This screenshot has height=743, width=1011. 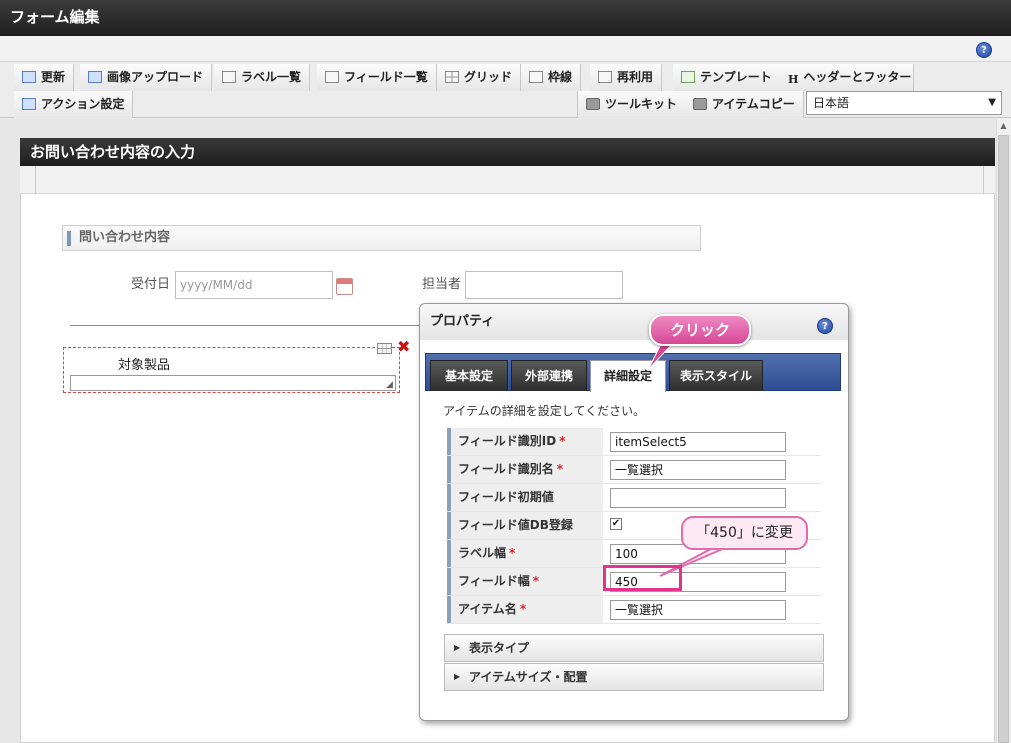 What do you see at coordinates (494, 581) in the screenshot?
I see `field-width-label: フィールド幅` at bounding box center [494, 581].